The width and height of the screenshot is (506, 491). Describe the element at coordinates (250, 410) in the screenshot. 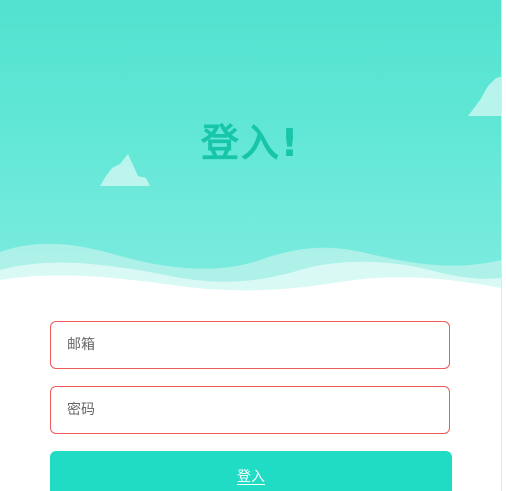

I see `password-field` at that location.